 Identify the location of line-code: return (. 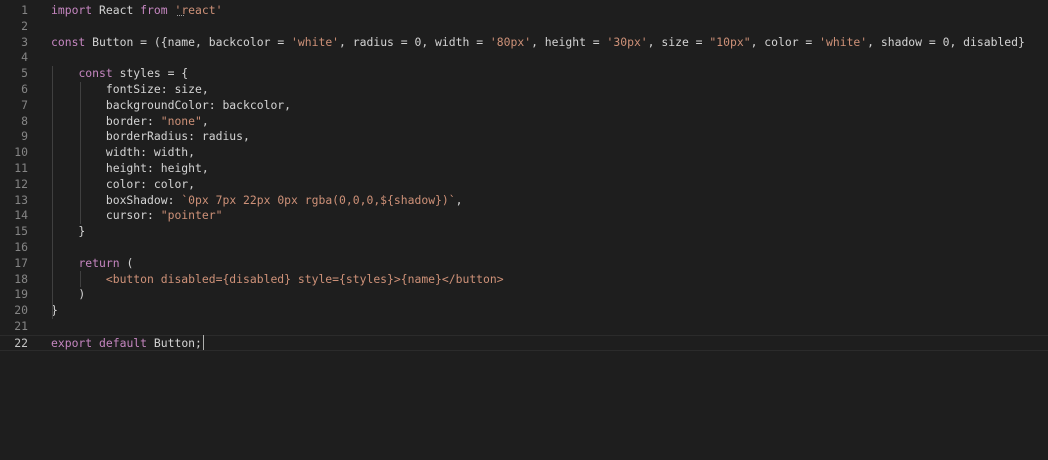
(92, 264).